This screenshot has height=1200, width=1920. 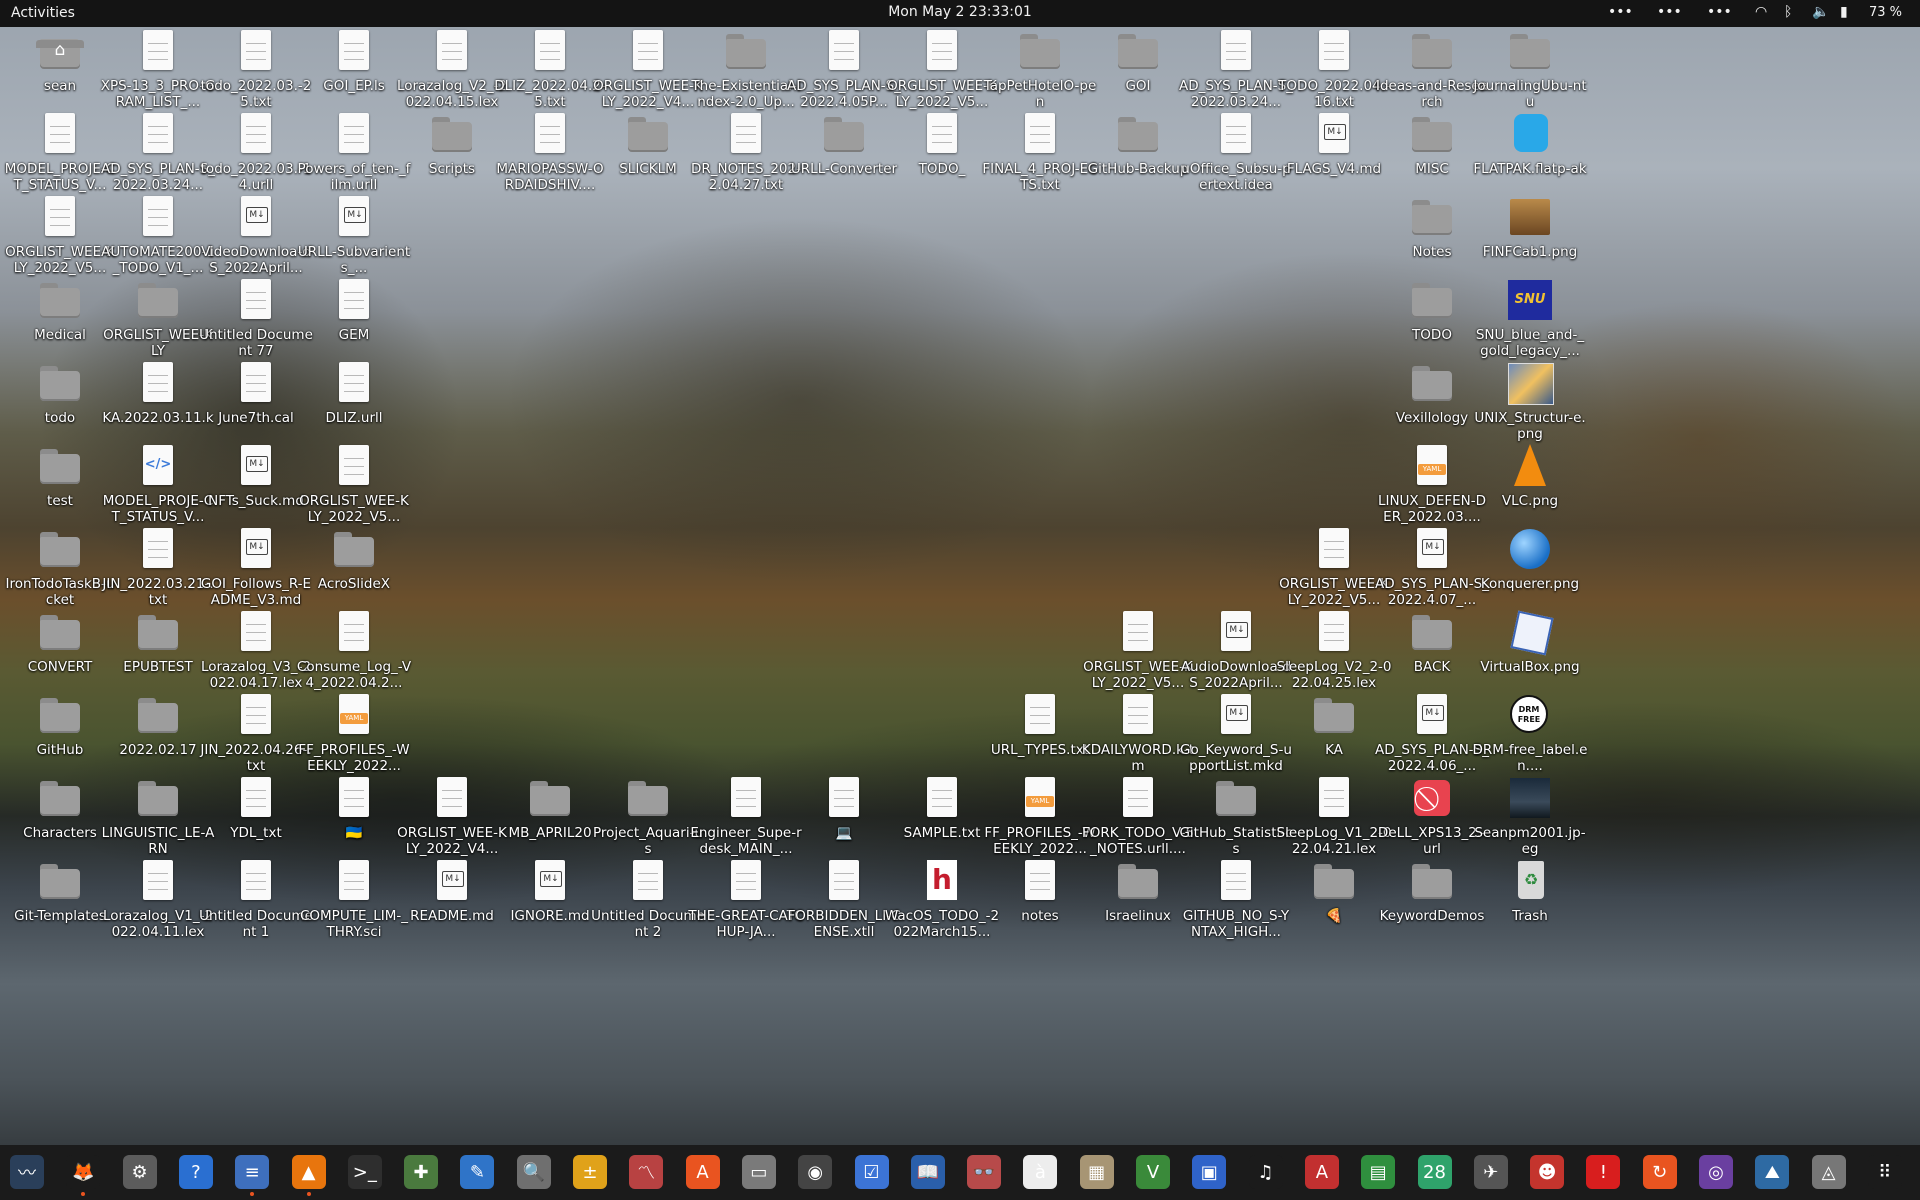 What do you see at coordinates (758, 1172) in the screenshot?
I see `dock-files-icon: ▭` at bounding box center [758, 1172].